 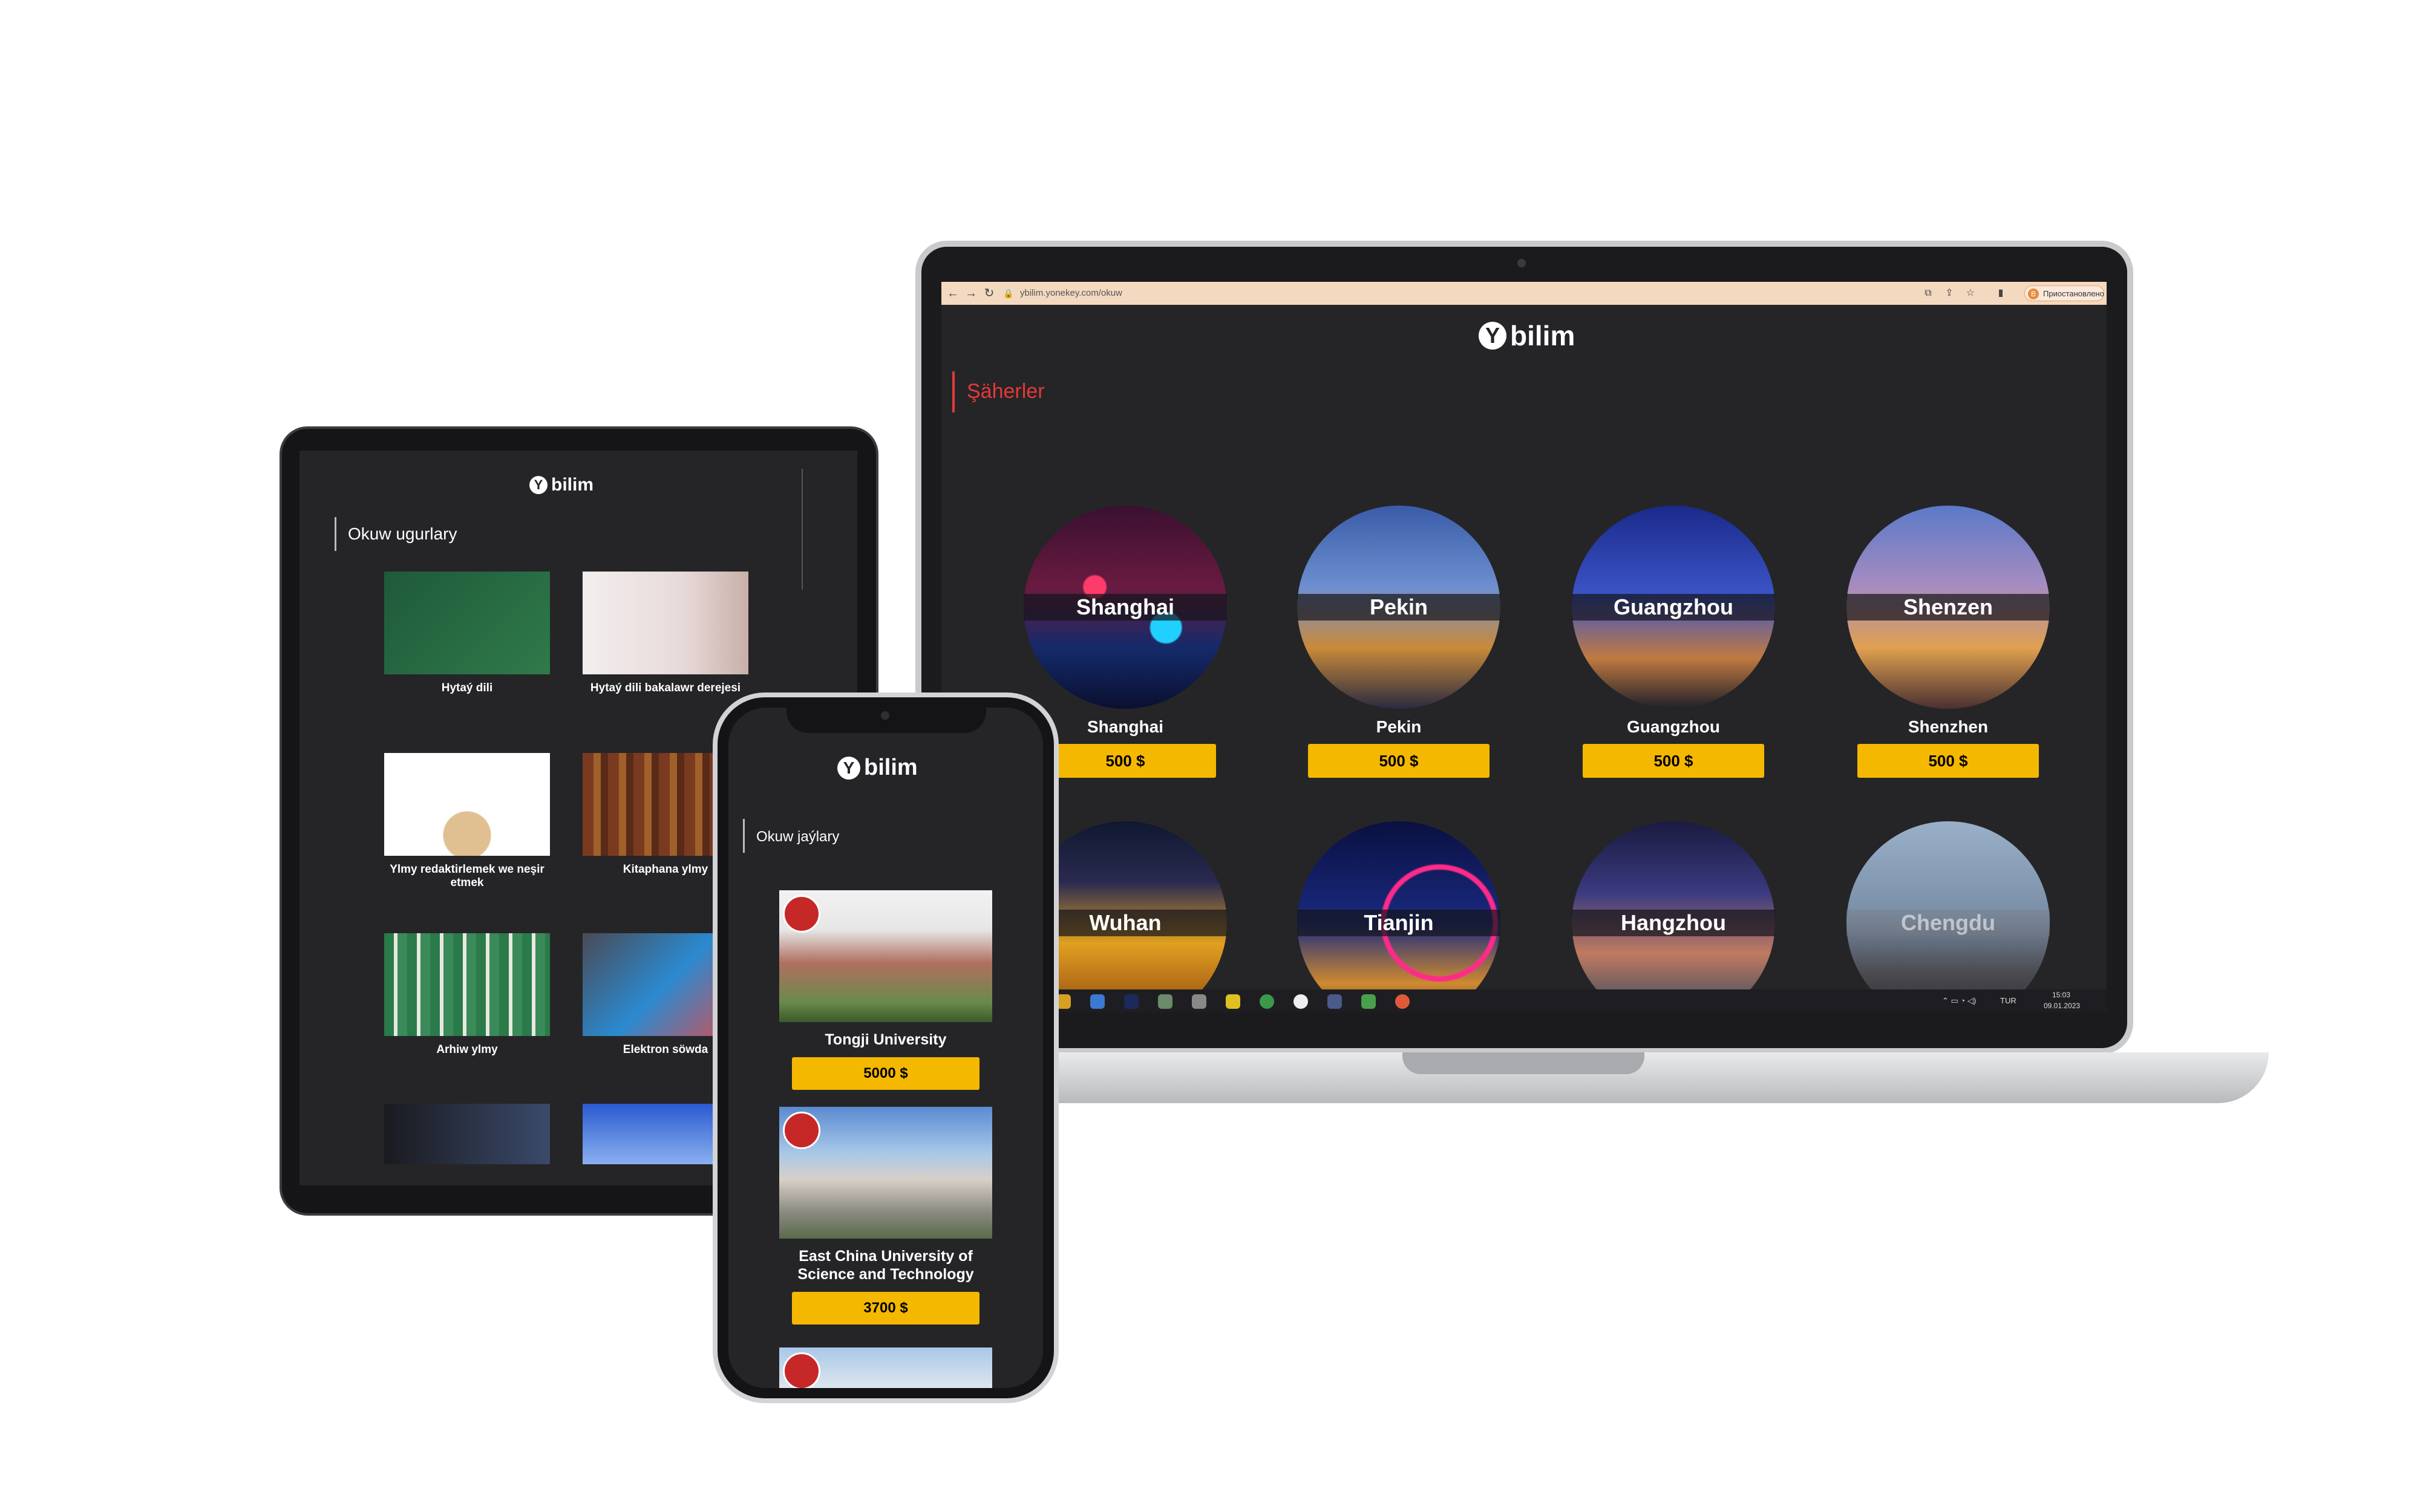 What do you see at coordinates (2061, 995) in the screenshot?
I see `clock-time: 15:03` at bounding box center [2061, 995].